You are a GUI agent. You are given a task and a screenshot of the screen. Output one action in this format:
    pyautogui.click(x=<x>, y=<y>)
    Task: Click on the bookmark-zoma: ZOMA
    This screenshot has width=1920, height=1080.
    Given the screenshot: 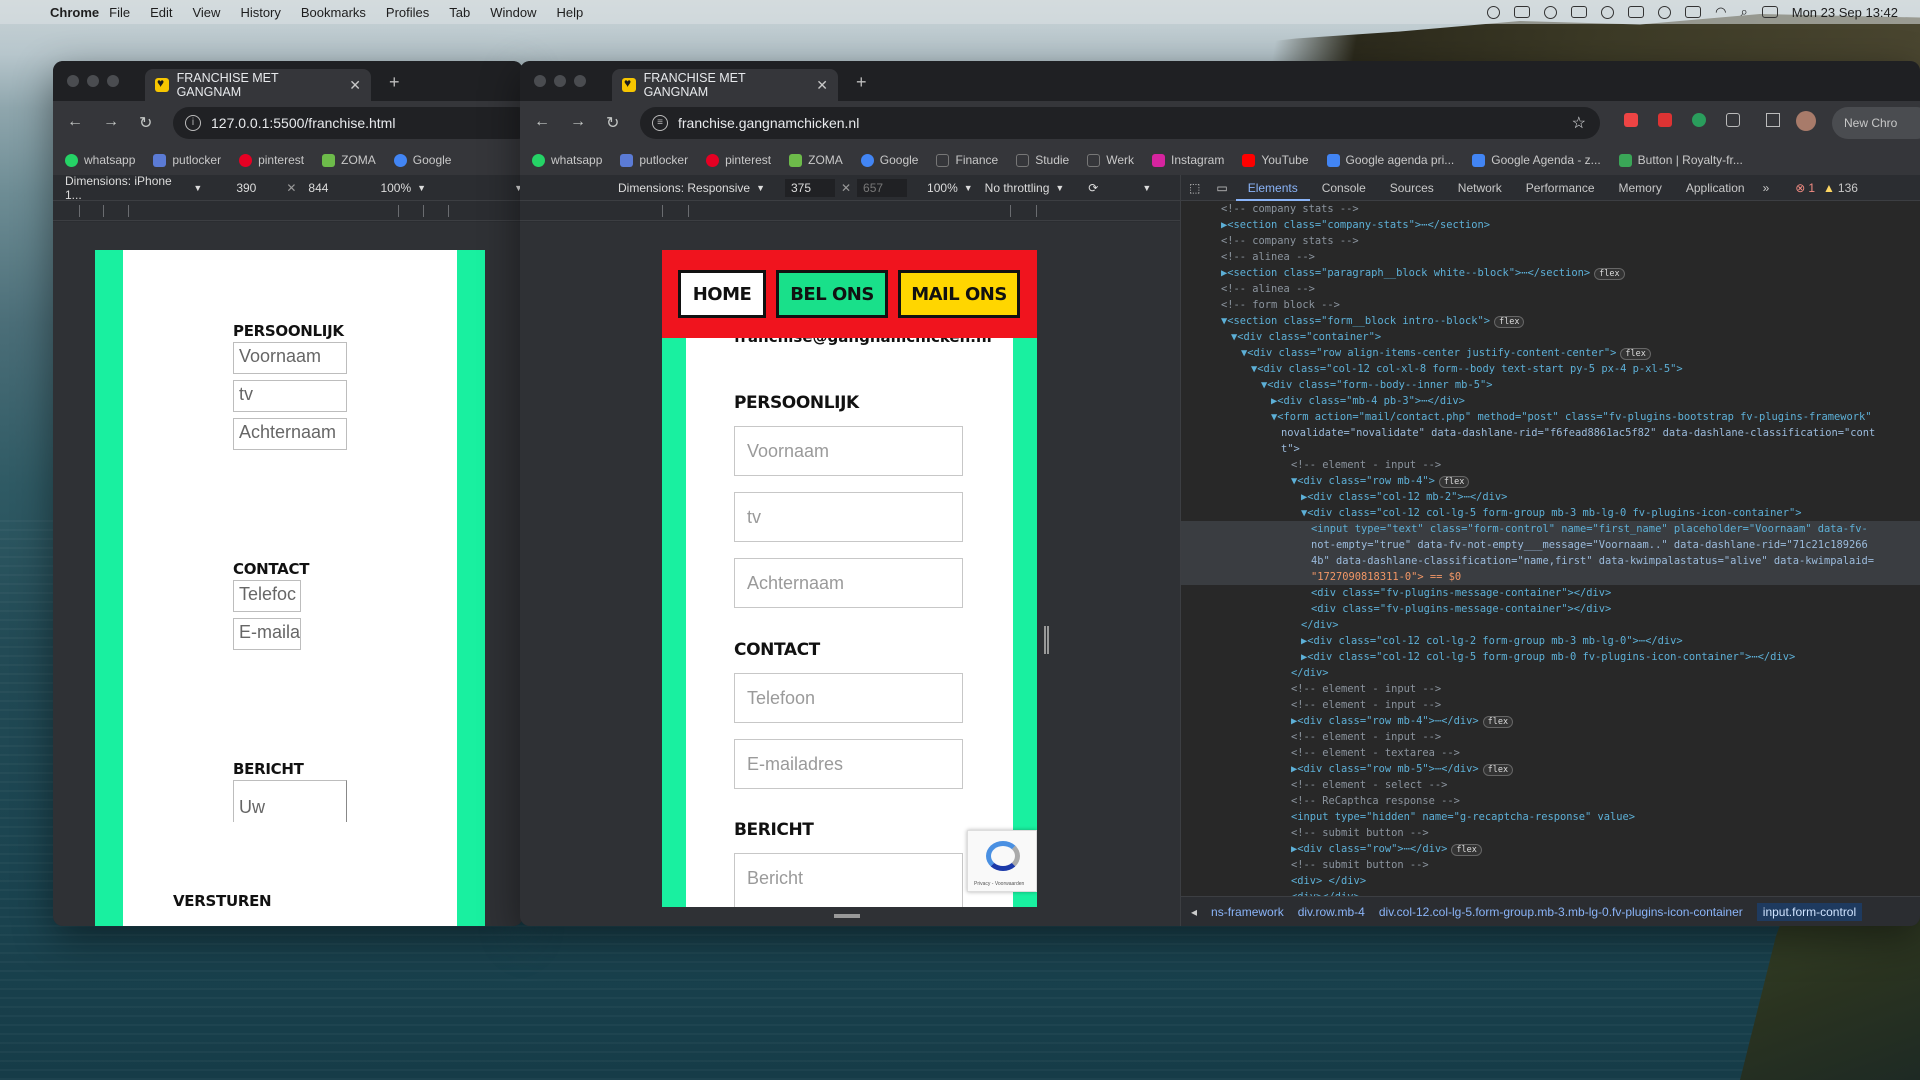 What is the action you would take?
    pyautogui.click(x=349, y=160)
    